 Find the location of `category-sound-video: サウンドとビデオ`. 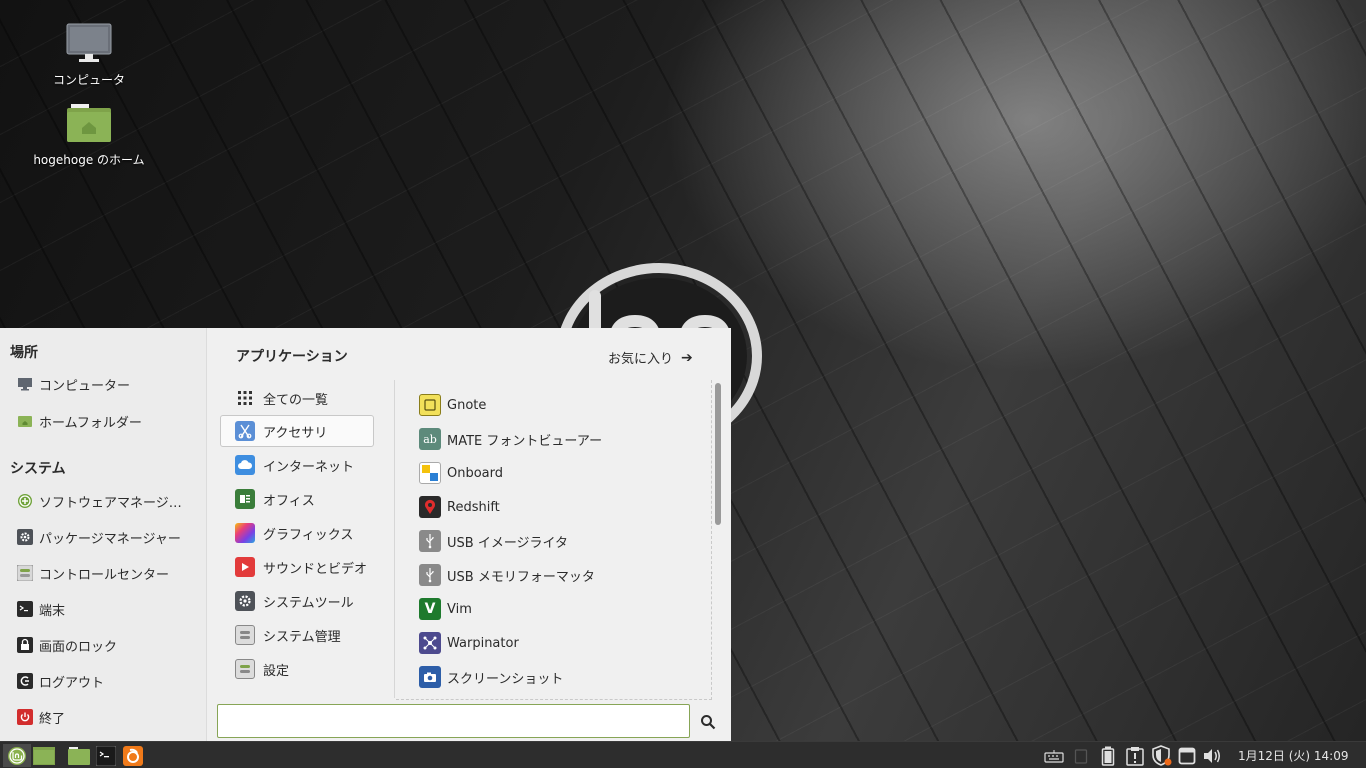

category-sound-video: サウンドとビデオ is located at coordinates (297, 567).